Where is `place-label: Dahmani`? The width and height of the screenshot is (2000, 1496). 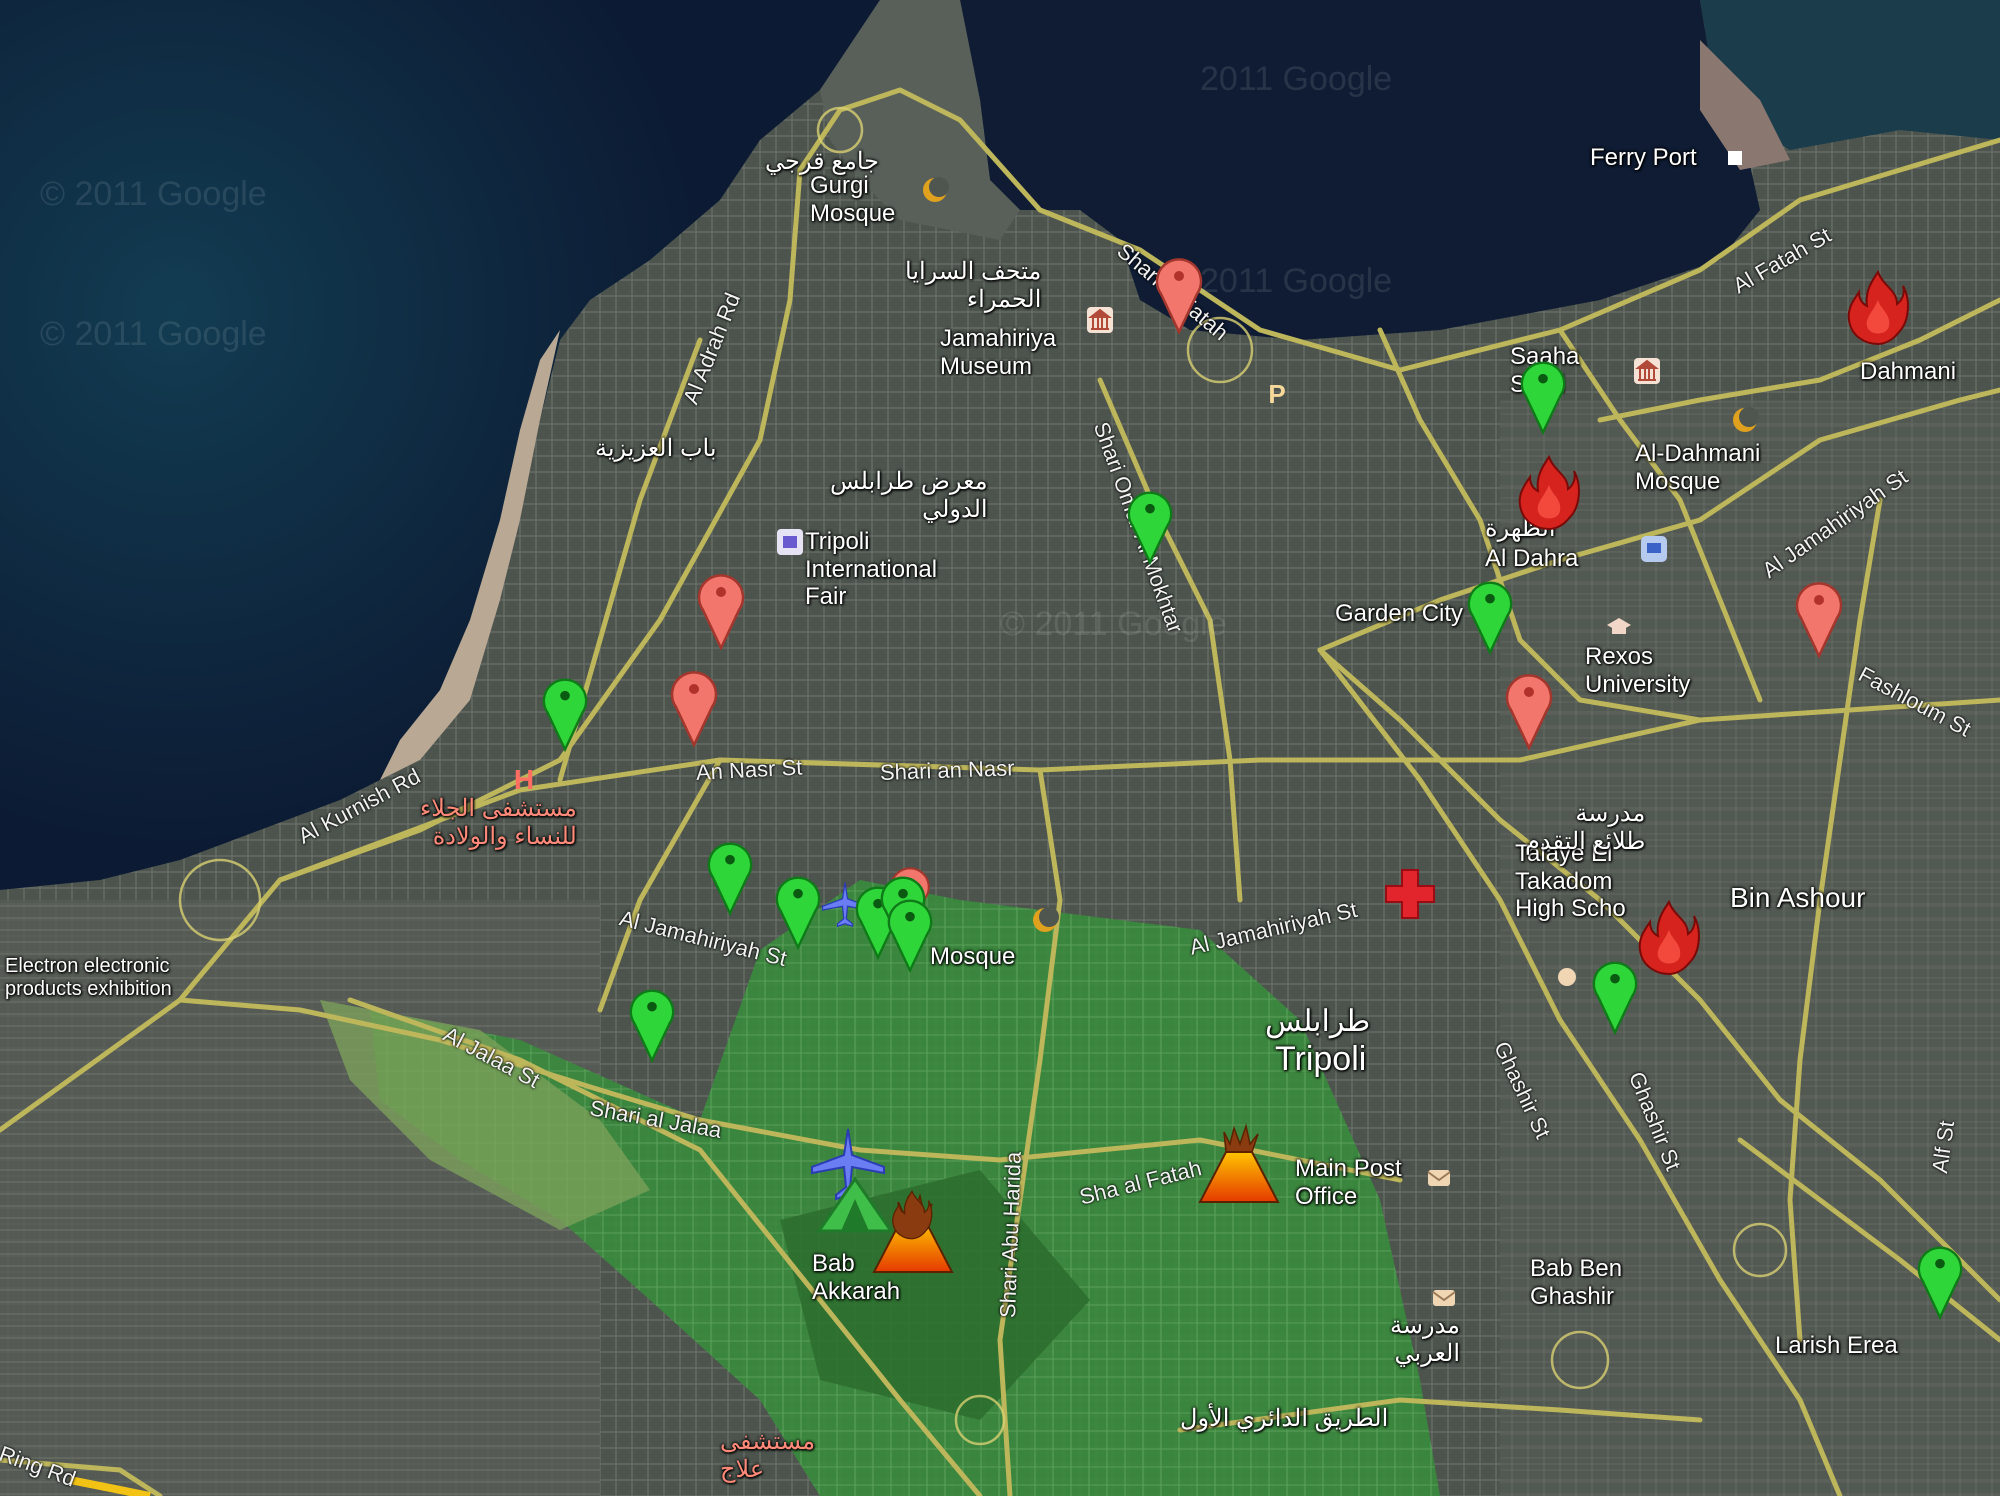
place-label: Dahmani is located at coordinates (1908, 371).